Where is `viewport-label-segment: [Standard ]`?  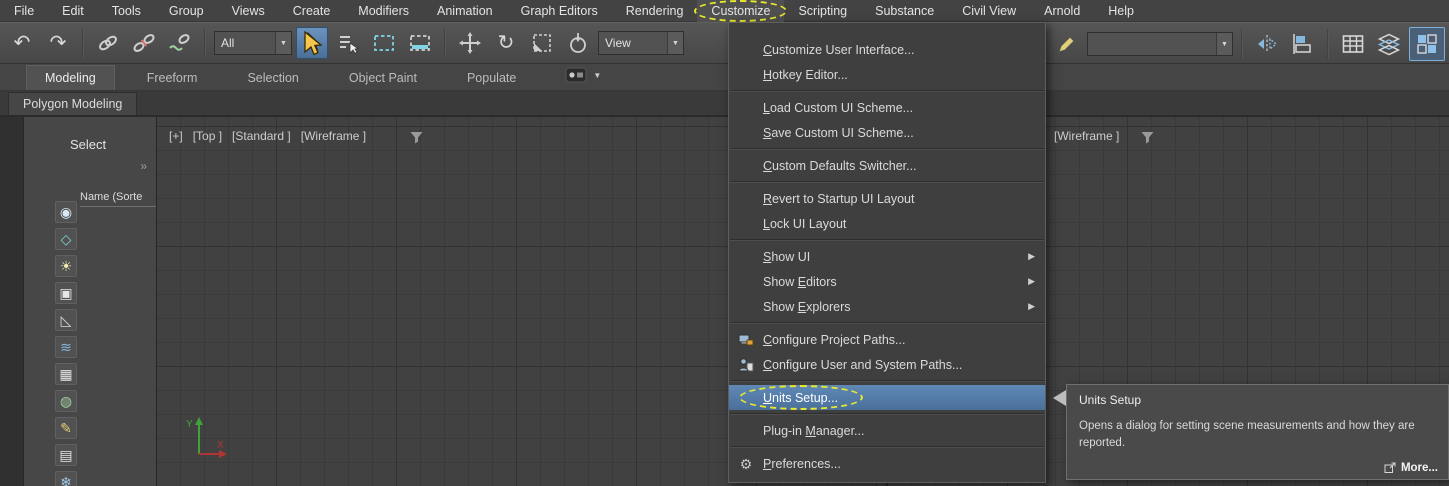 viewport-label-segment: [Standard ] is located at coordinates (261, 136).